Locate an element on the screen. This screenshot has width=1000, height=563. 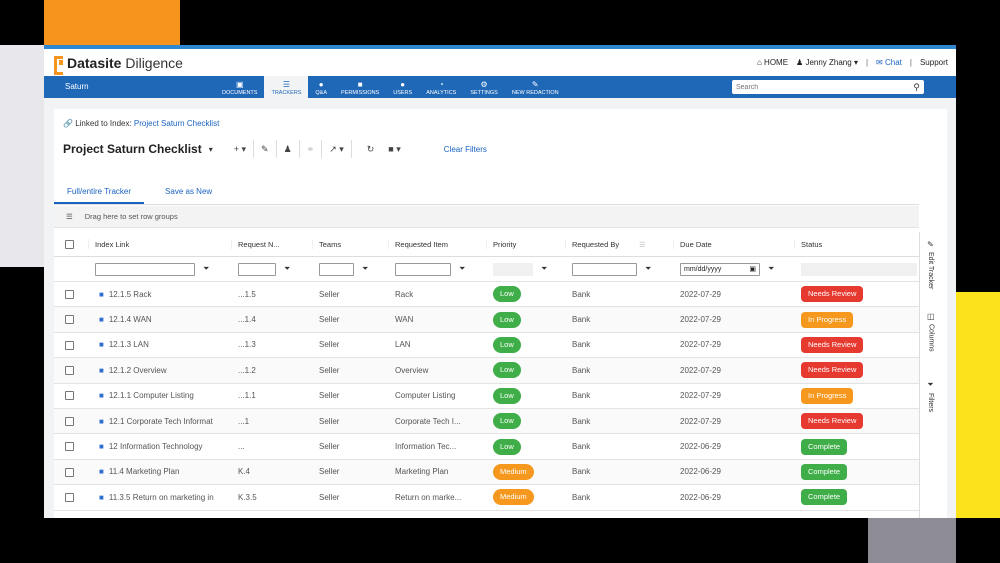
index-link-cell: 12.1.5 Rack is located at coordinates (130, 294).